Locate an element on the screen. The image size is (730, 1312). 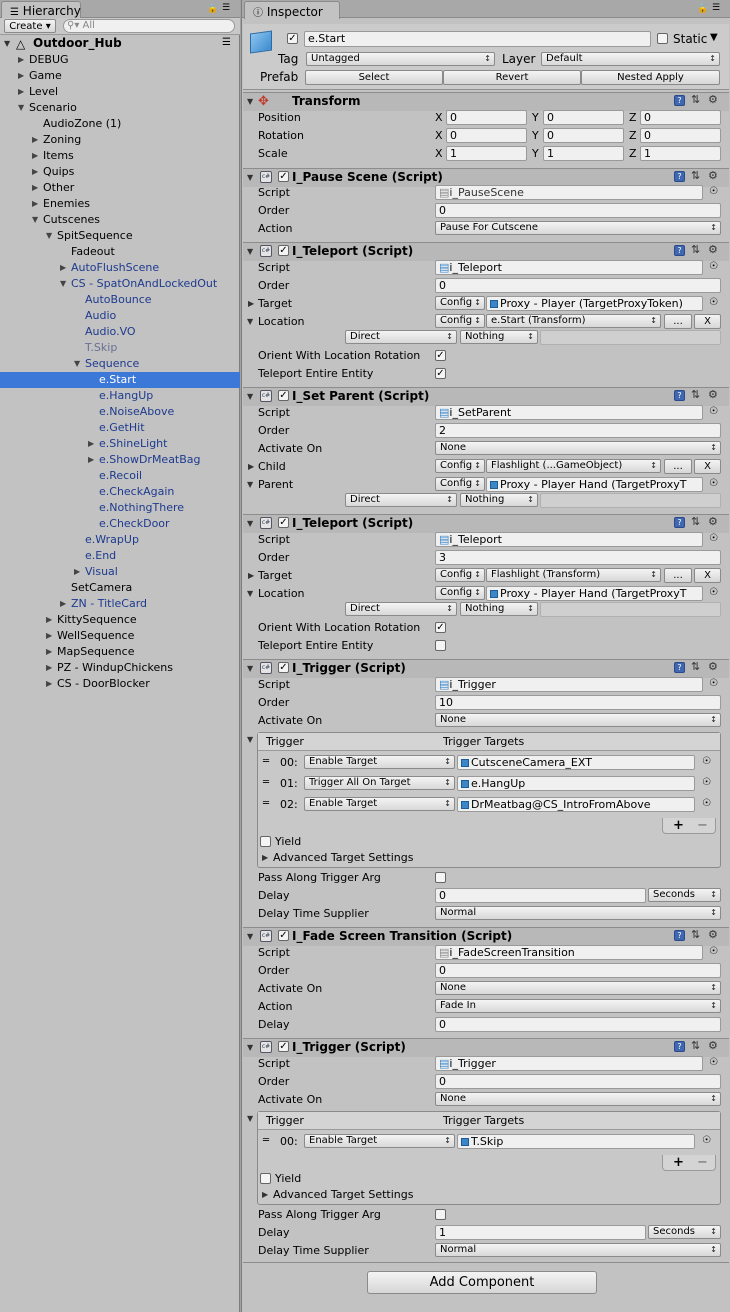
prefab-select-button: Select is located at coordinates (374, 77).